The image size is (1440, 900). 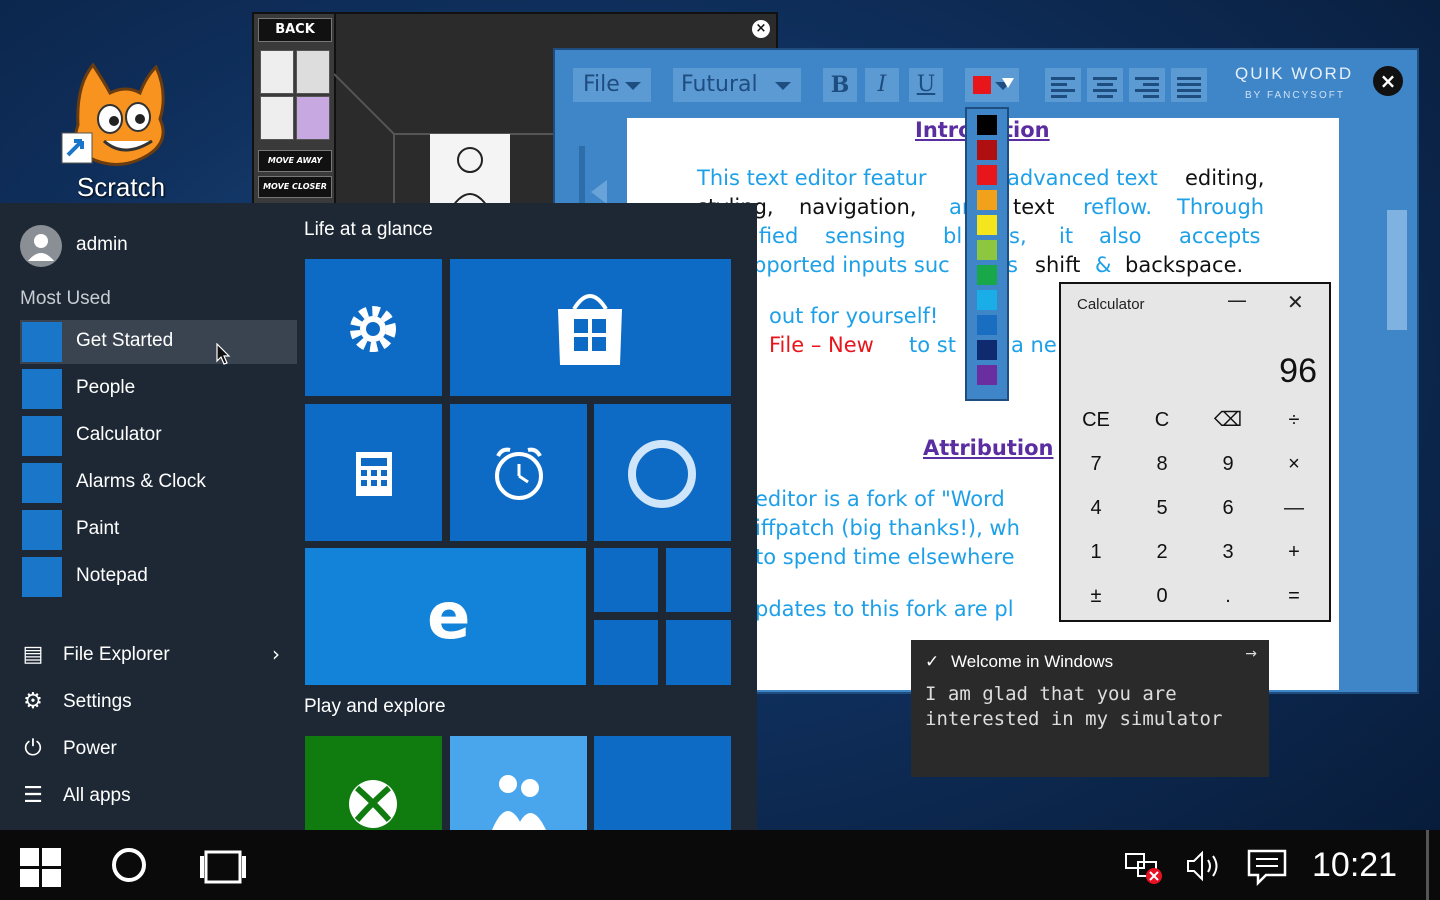 I want to click on align-right-button, so click(x=1147, y=85).